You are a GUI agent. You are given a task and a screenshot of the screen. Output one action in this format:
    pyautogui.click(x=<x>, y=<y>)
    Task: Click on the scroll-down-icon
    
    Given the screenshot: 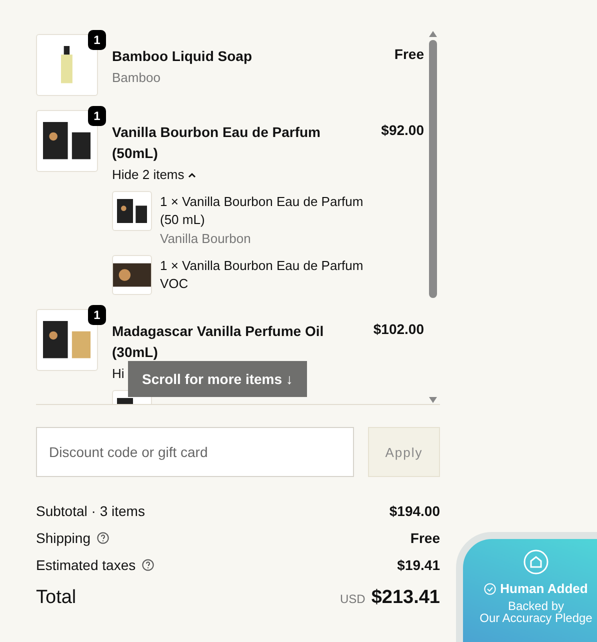 What is the action you would take?
    pyautogui.click(x=433, y=400)
    